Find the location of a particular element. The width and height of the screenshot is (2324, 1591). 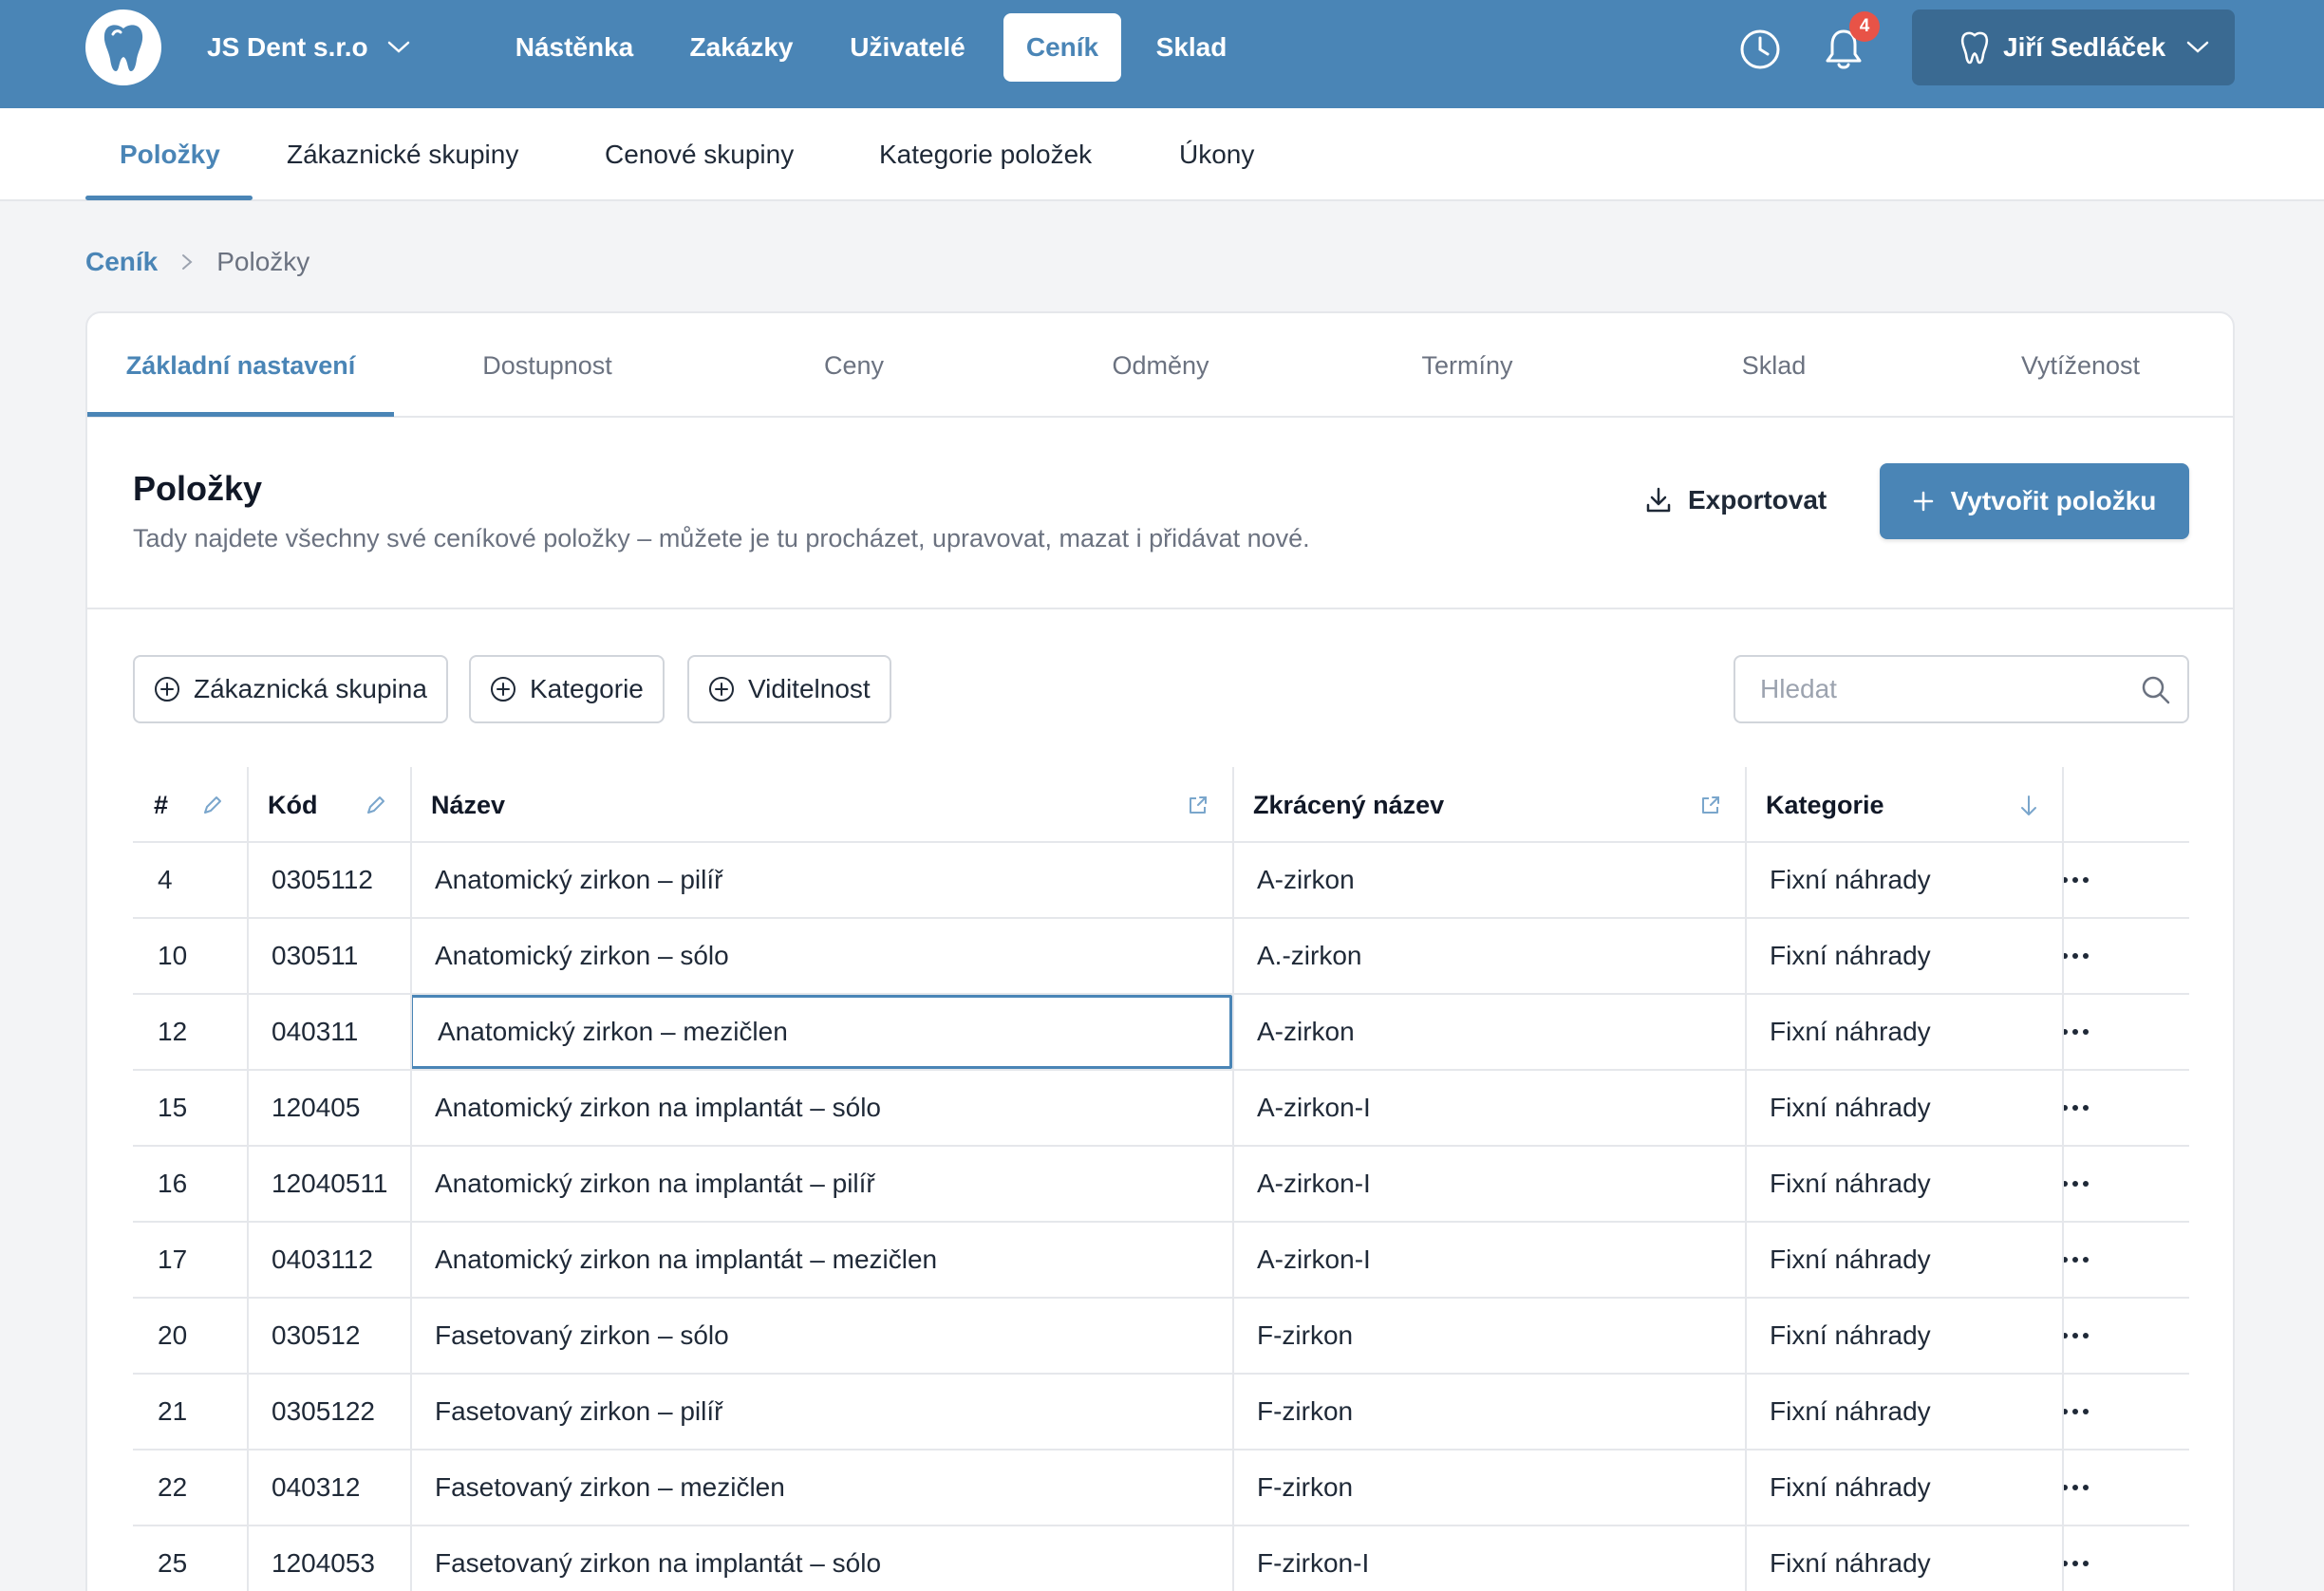

cell-name: Fasetovaný zirkon – pilíř is located at coordinates (821, 1412).